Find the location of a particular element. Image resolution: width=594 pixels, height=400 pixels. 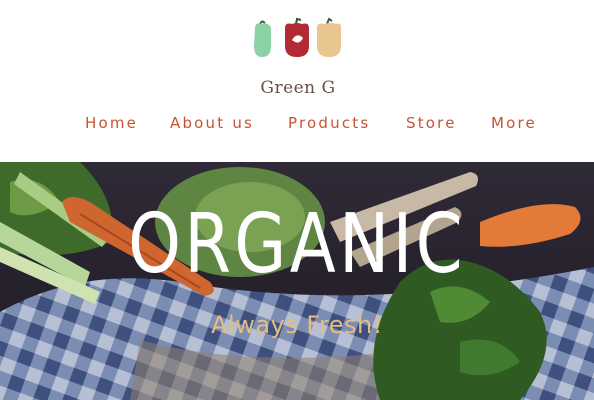

nav-item-store: Store is located at coordinates (431, 123).